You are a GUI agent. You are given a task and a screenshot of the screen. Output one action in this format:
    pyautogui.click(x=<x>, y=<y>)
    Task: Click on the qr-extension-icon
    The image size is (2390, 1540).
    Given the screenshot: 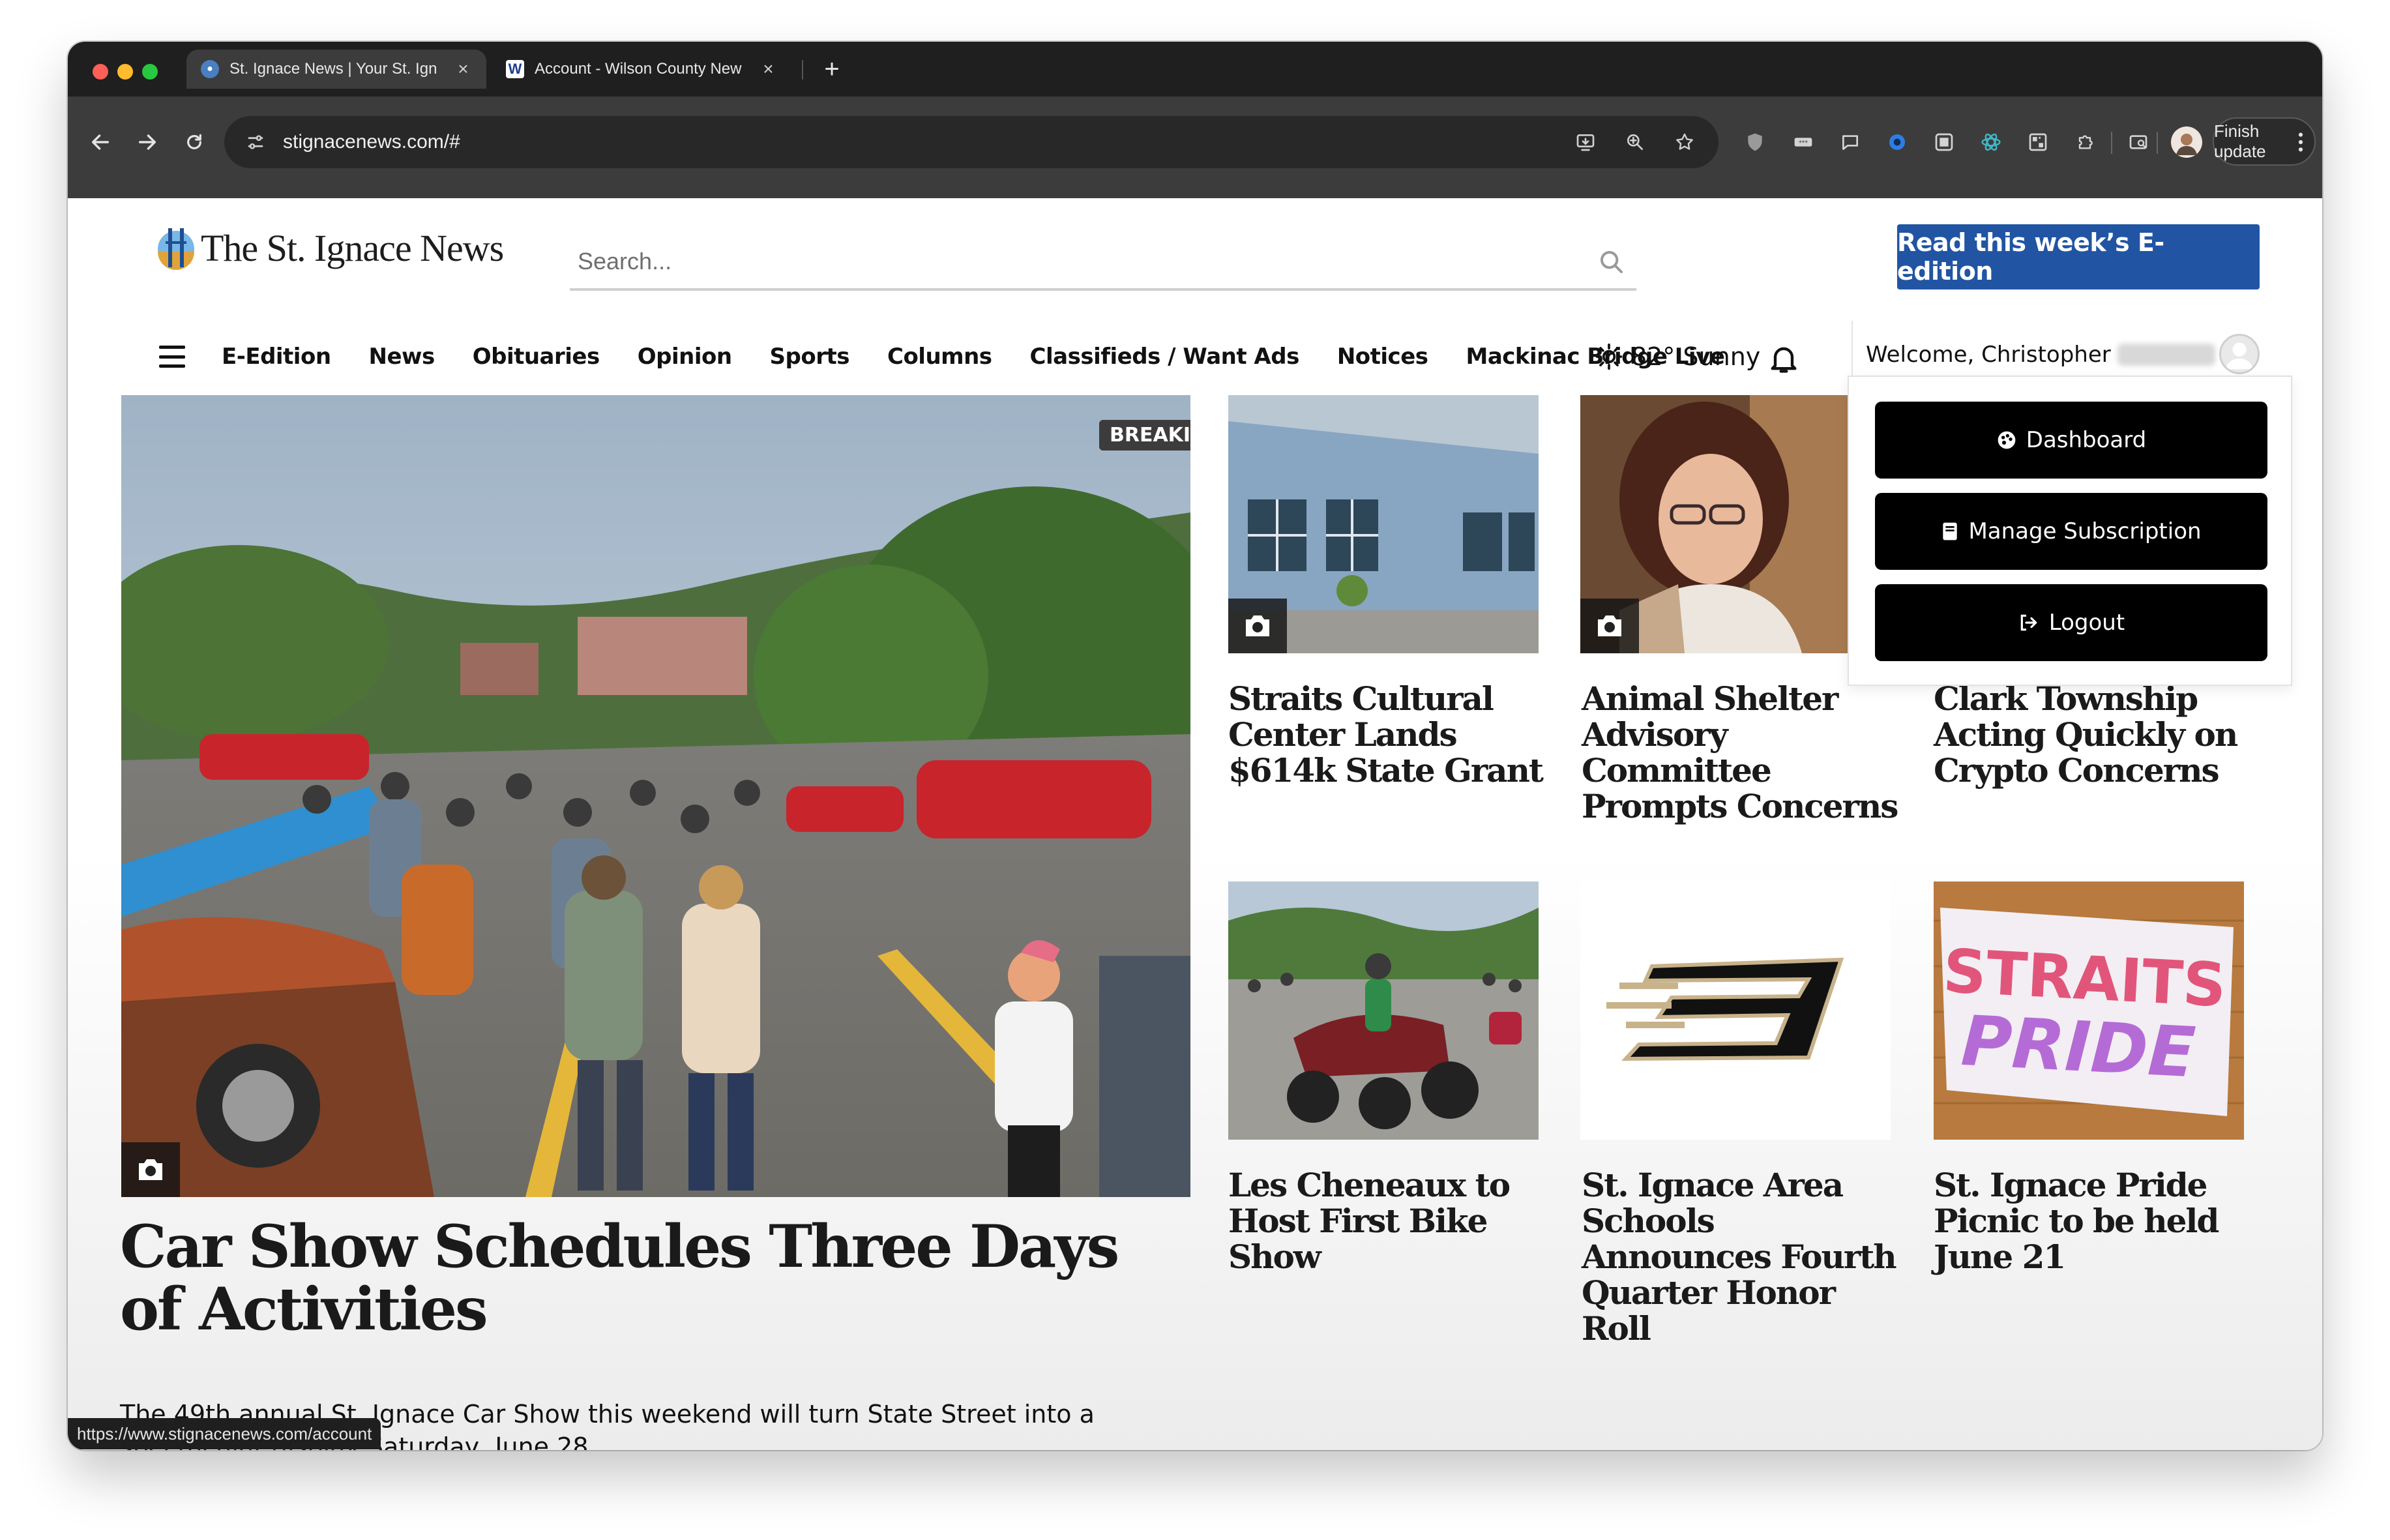 What is the action you would take?
    pyautogui.click(x=2038, y=142)
    